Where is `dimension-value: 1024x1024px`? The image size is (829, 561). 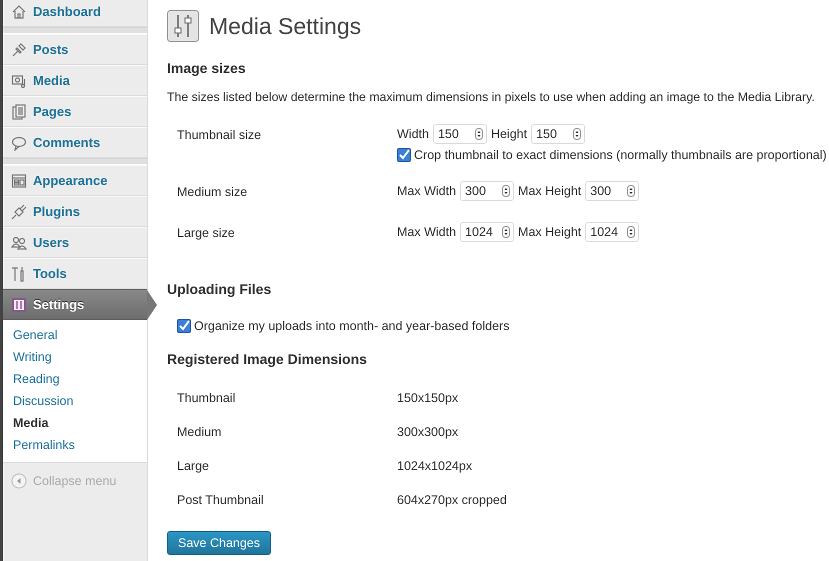
dimension-value: 1024x1024px is located at coordinates (434, 466).